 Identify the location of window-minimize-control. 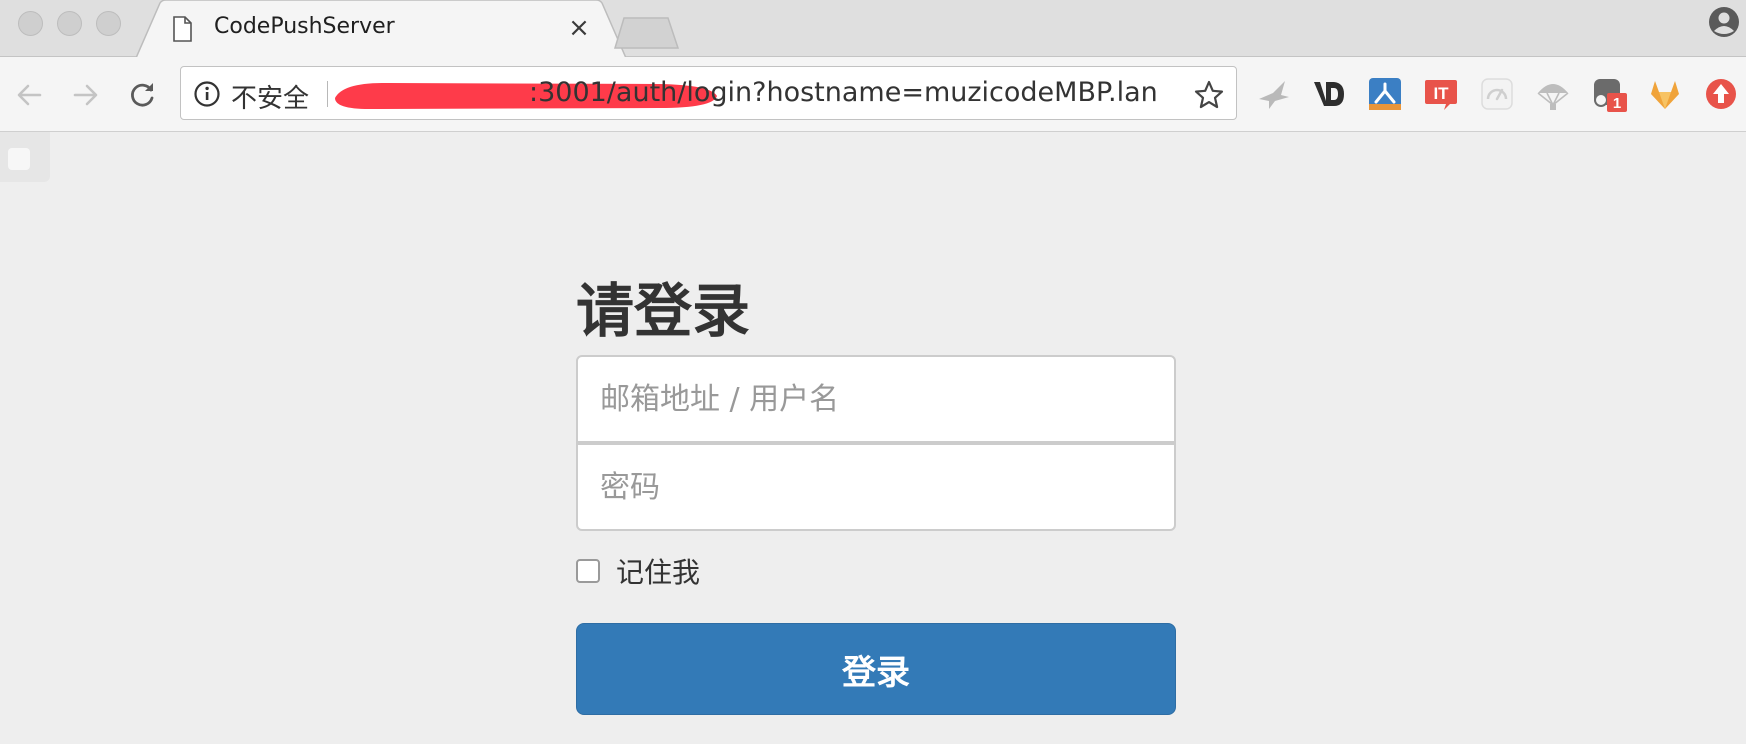
(69, 23).